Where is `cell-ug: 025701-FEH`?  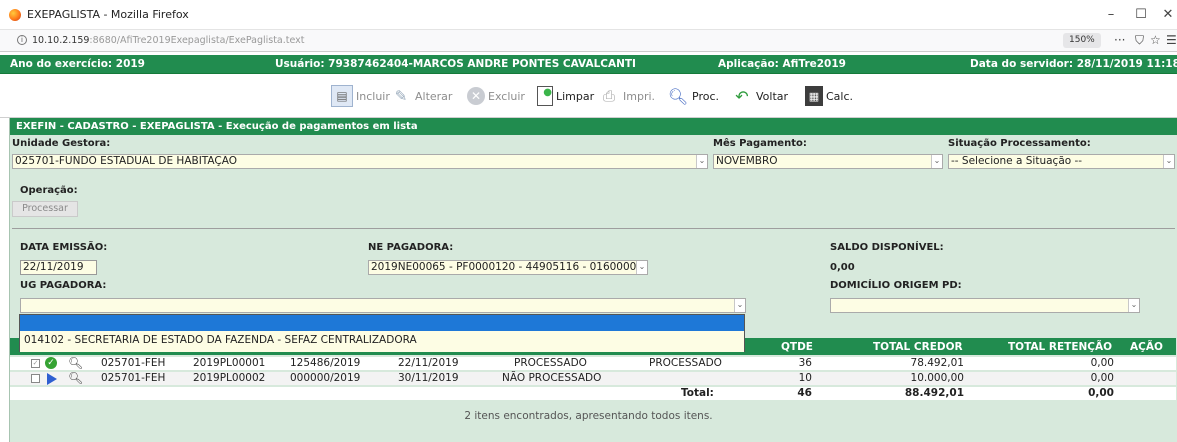
cell-ug: 025701-FEH is located at coordinates (133, 363).